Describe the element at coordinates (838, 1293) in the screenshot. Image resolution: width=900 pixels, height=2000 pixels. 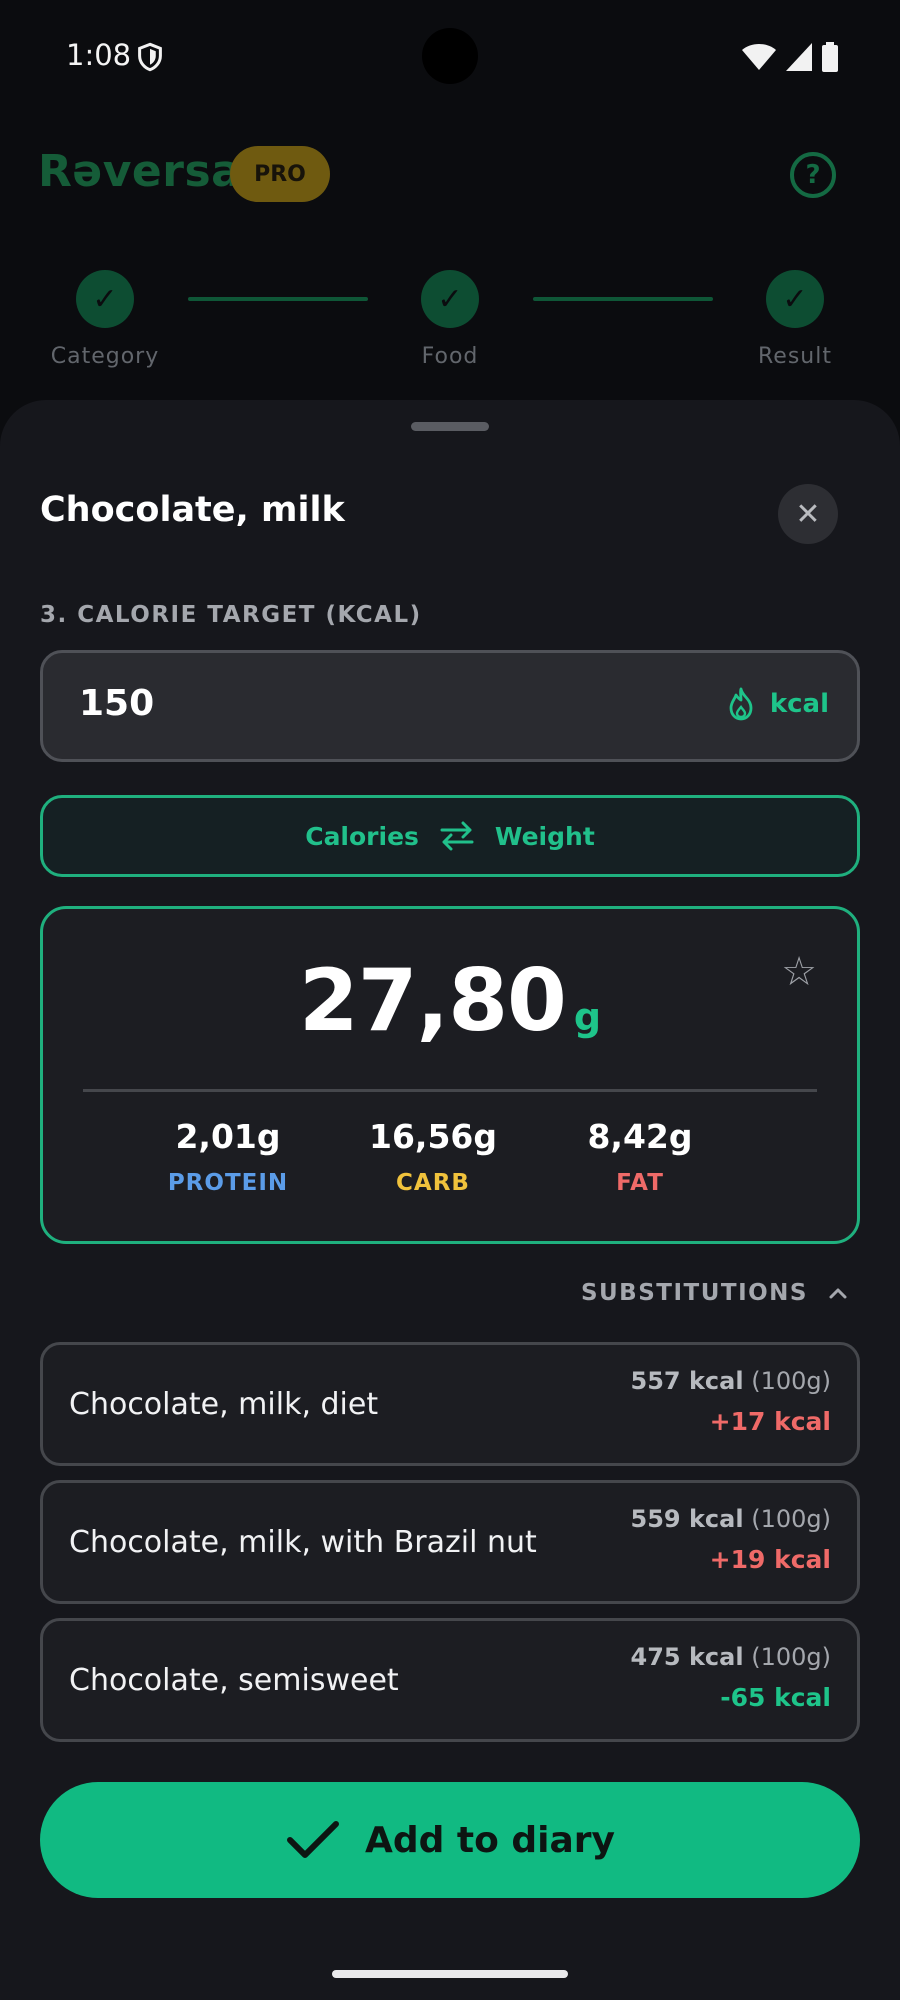
I see `chevron-up-icon` at that location.